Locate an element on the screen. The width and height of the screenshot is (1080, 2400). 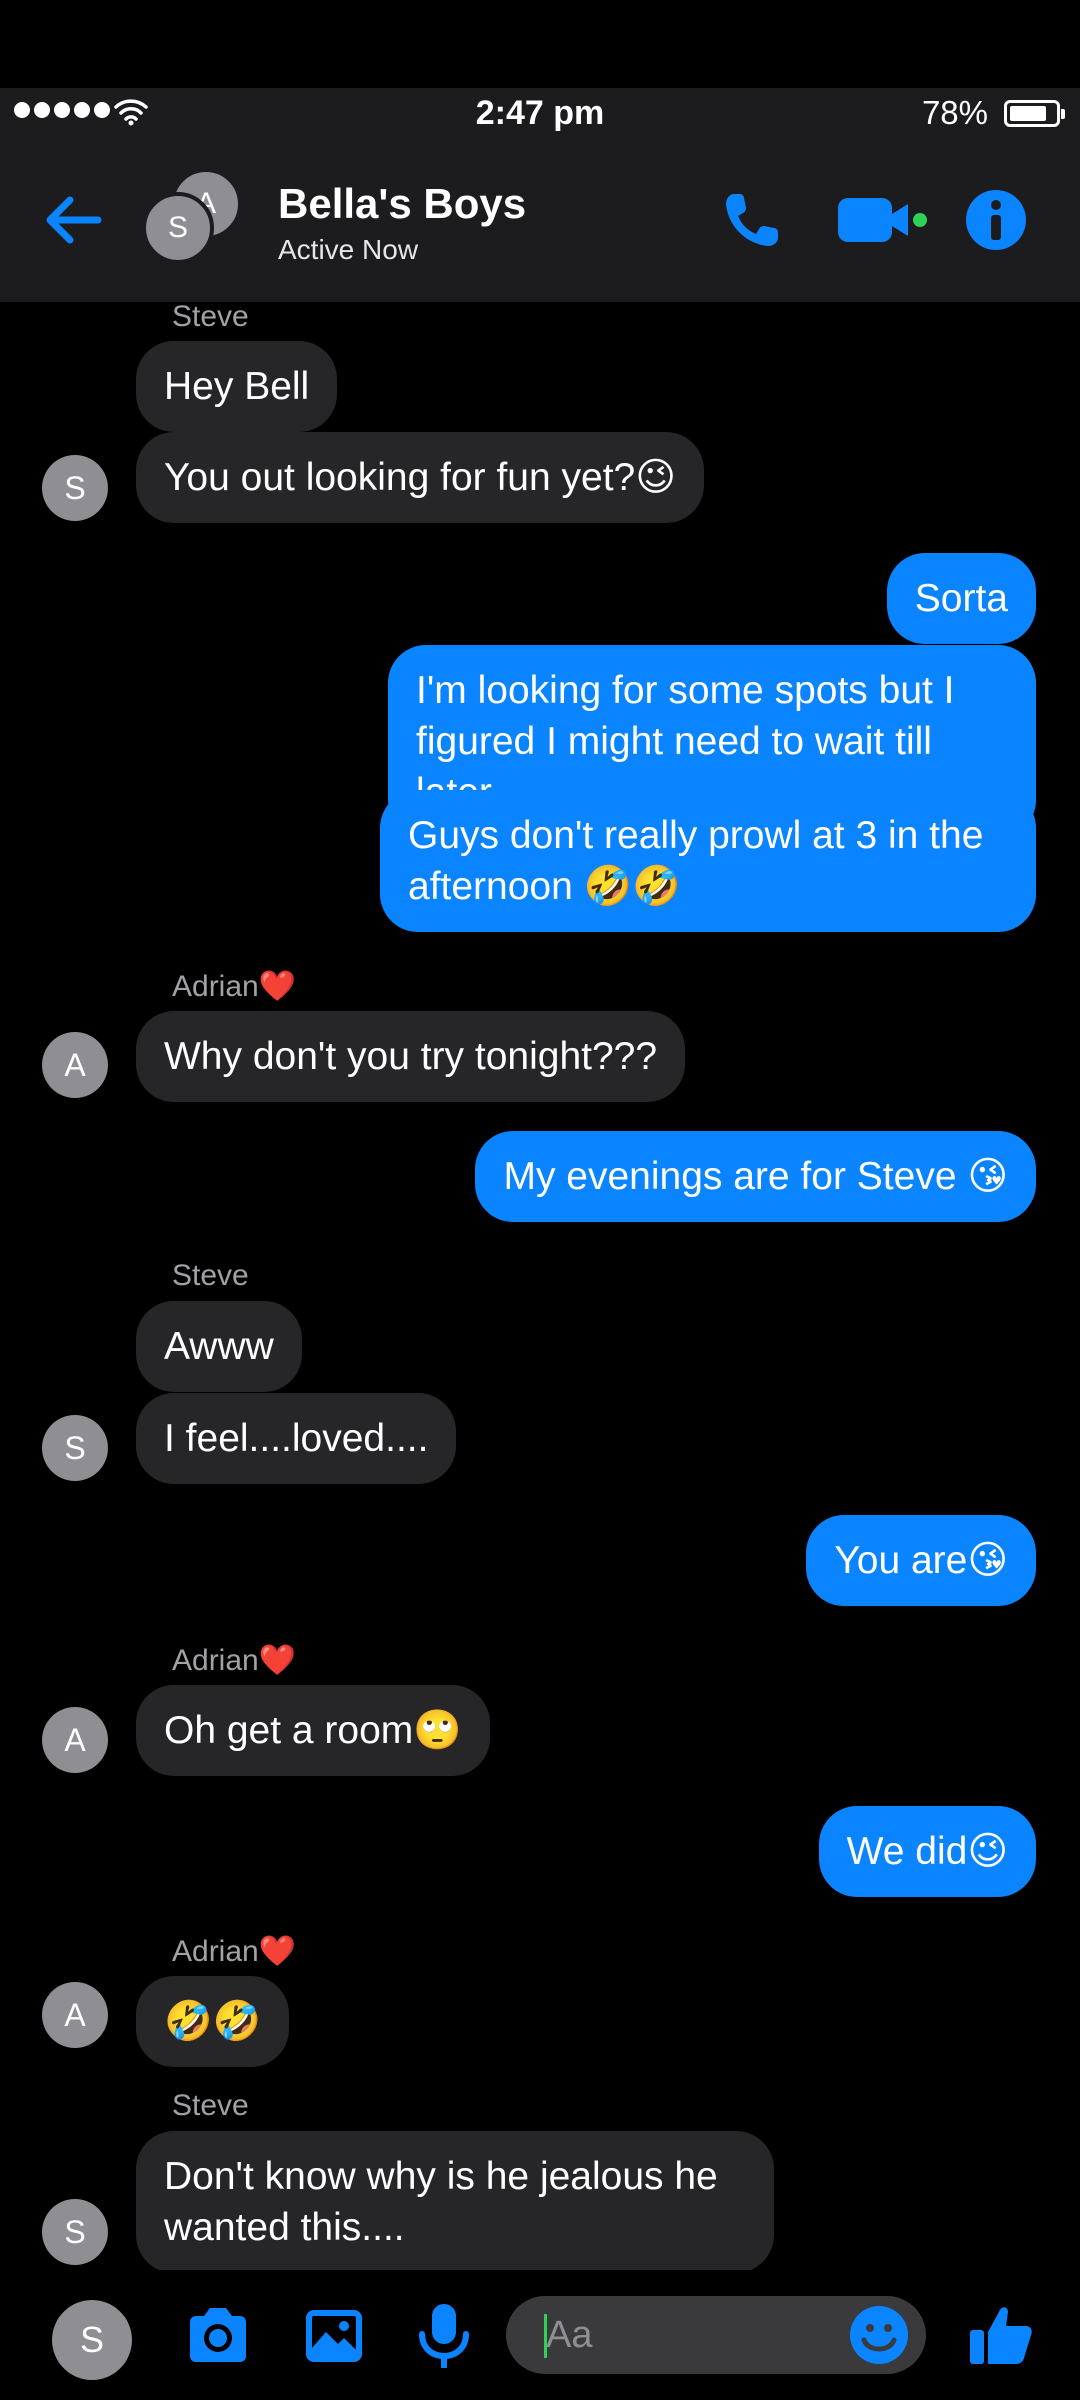
message-bubble-incoming: You out looking for fun yet?😉 is located at coordinates (420, 477).